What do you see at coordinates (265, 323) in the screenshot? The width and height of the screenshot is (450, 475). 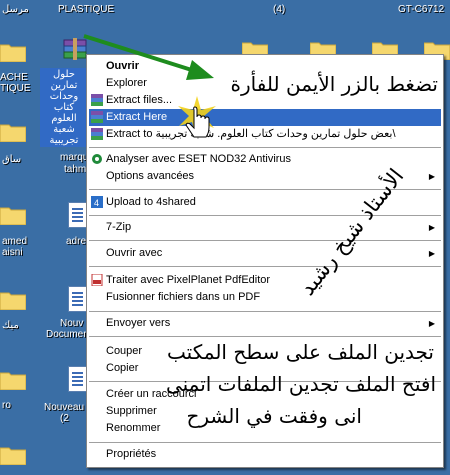 I see `menu-item-envoyer-vers: Envoyer vers ▶` at bounding box center [265, 323].